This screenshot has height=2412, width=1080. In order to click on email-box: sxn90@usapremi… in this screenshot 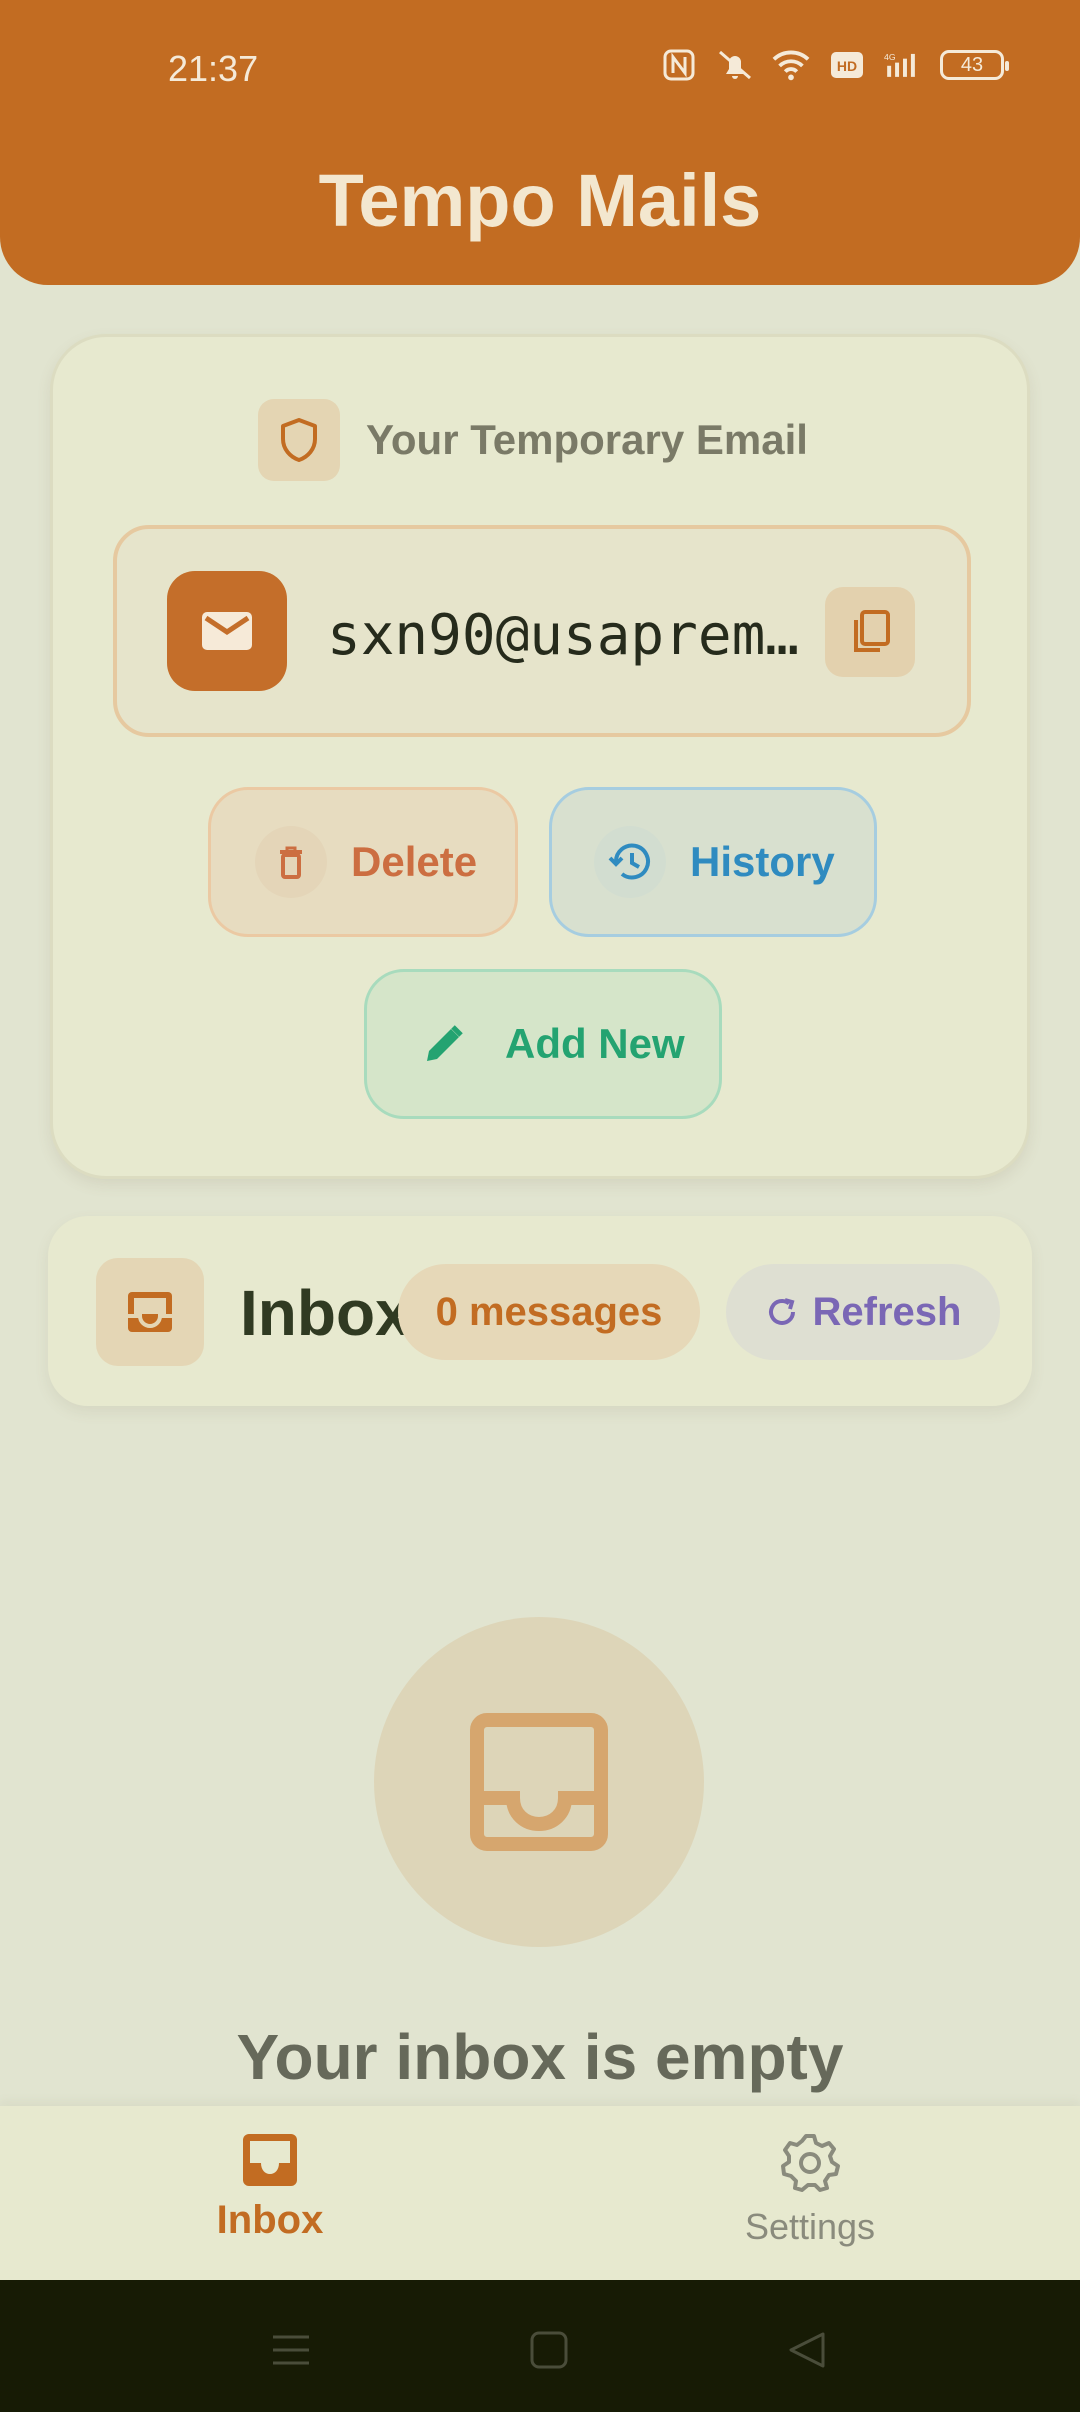, I will do `click(542, 631)`.